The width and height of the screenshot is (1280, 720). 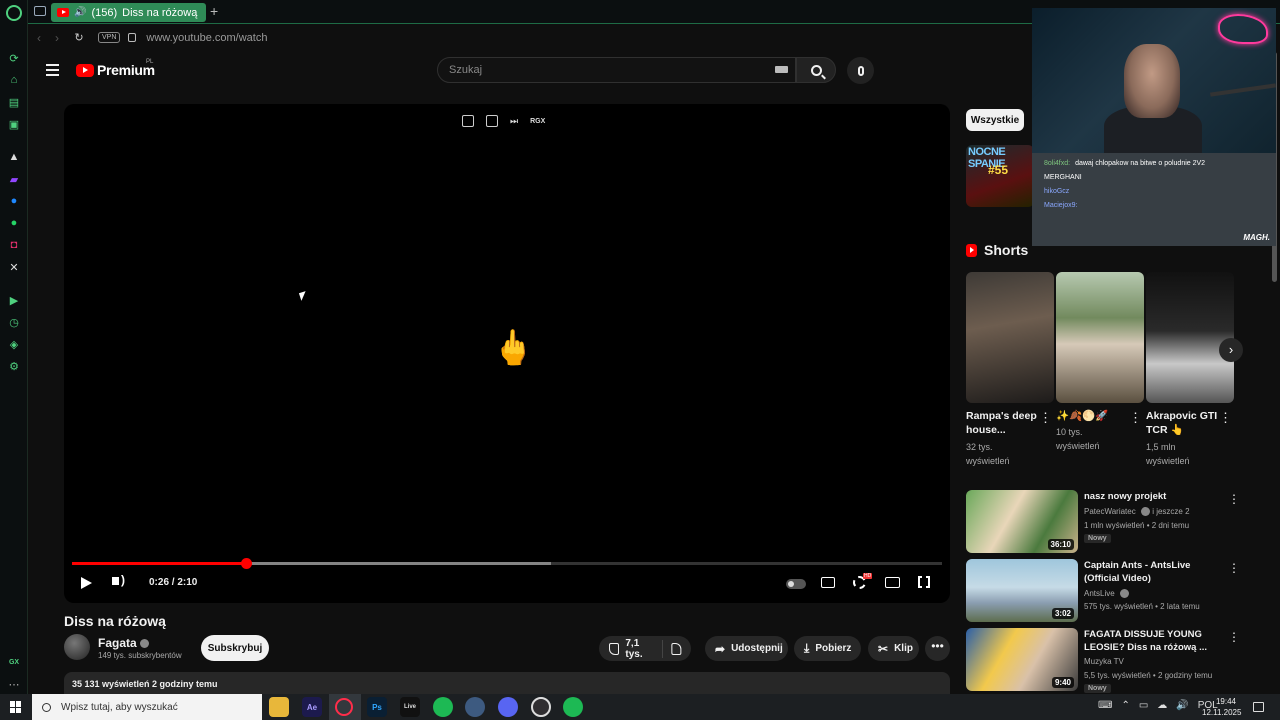 What do you see at coordinates (147, 707) in the screenshot?
I see `taskbar-search: Wpisz tutaj, aby wyszukać` at bounding box center [147, 707].